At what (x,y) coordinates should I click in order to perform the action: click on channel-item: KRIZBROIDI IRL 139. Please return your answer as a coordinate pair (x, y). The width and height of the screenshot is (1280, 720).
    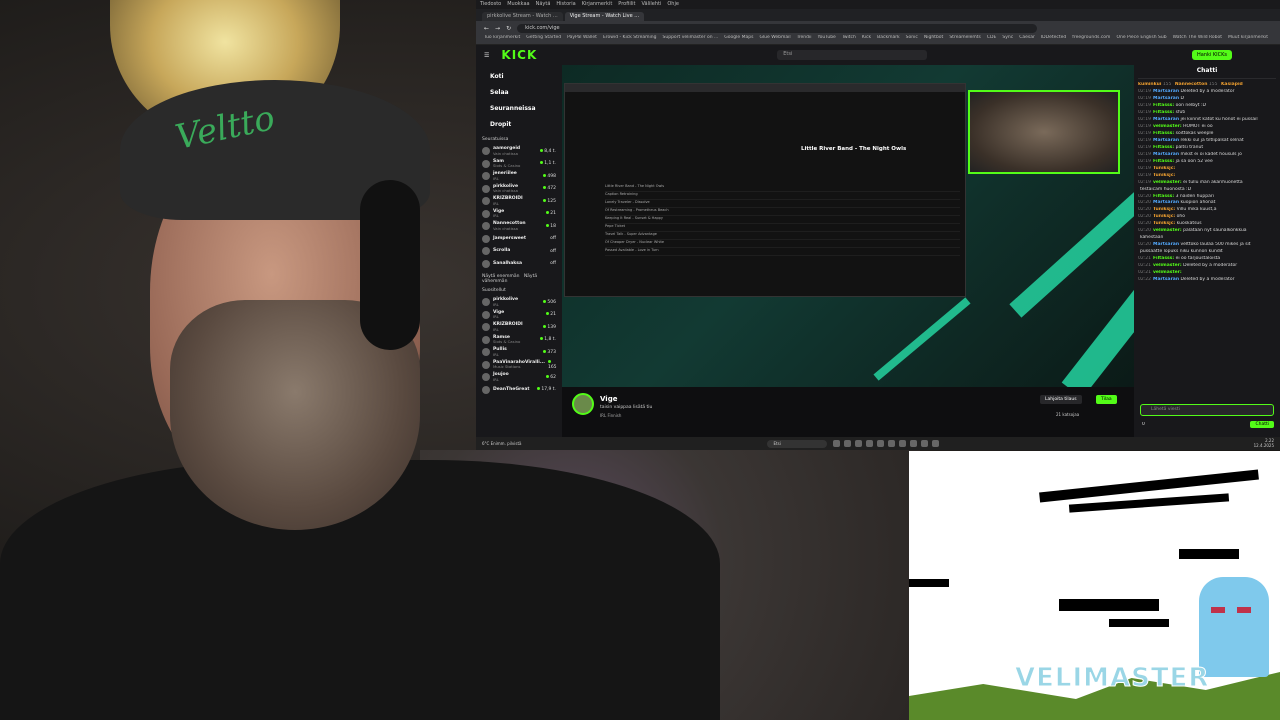
    Looking at the image, I should click on (519, 327).